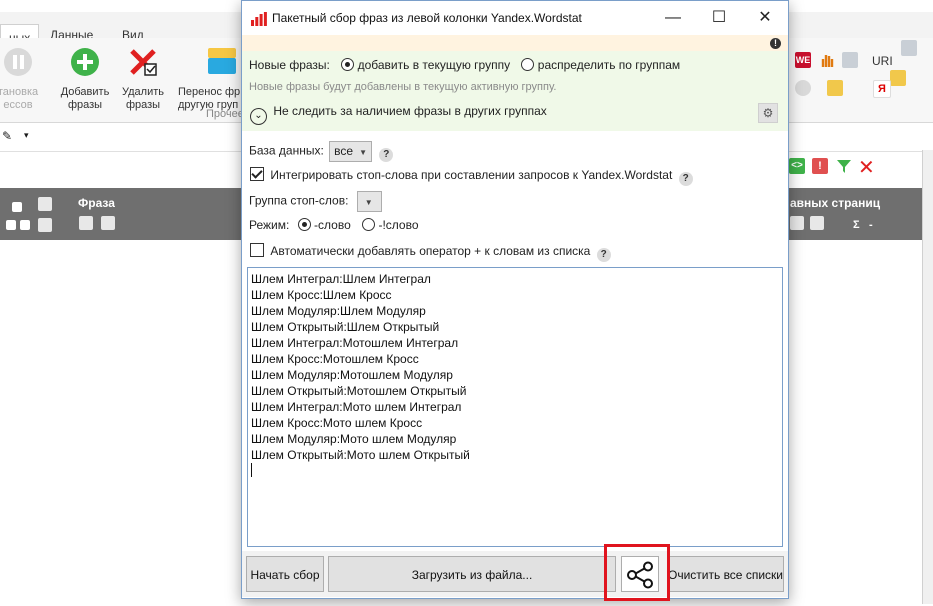 This screenshot has width=933, height=606. I want to click on phrase-line: Шлем Открытый:Мотошлем Открытый, so click(359, 391).